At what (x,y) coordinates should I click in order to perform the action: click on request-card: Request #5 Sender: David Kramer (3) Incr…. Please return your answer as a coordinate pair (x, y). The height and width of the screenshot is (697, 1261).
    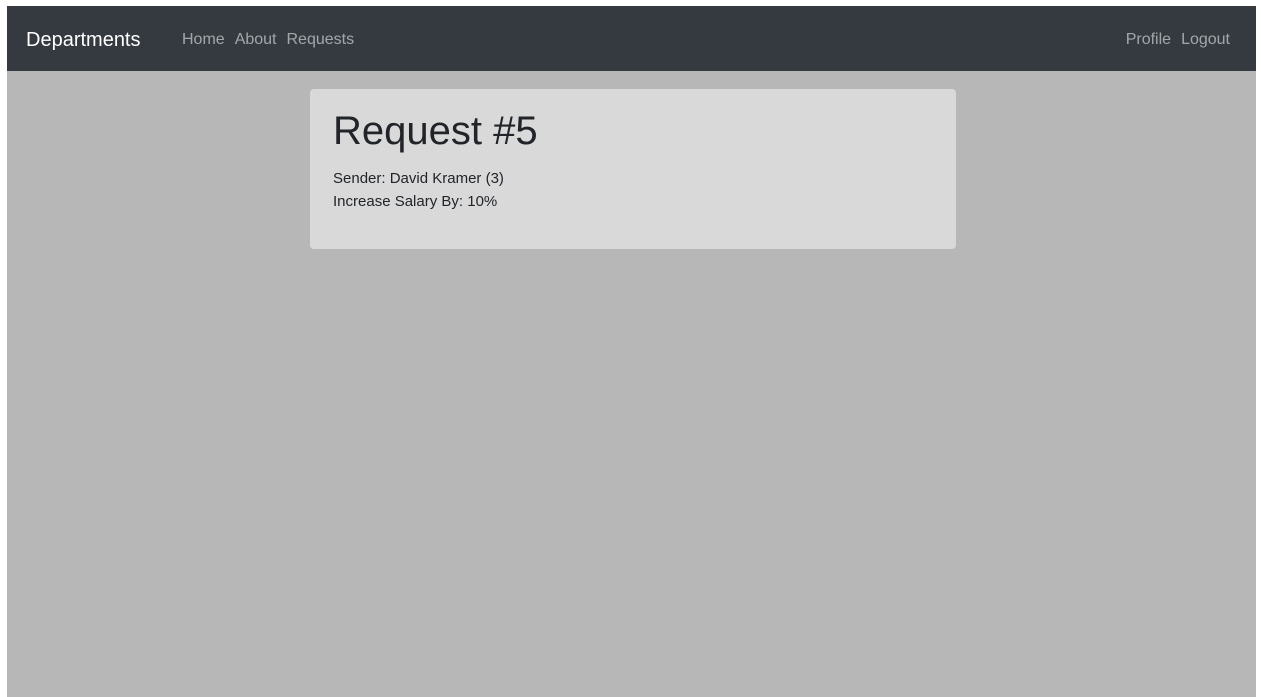
    Looking at the image, I should click on (633, 169).